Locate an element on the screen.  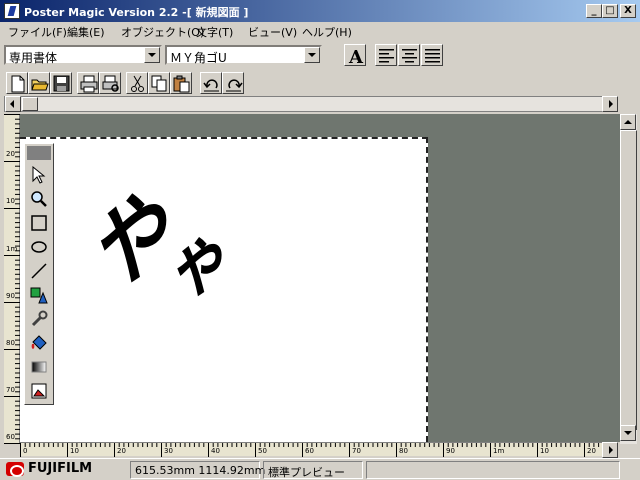
print-preview-icon is located at coordinates (110, 83).